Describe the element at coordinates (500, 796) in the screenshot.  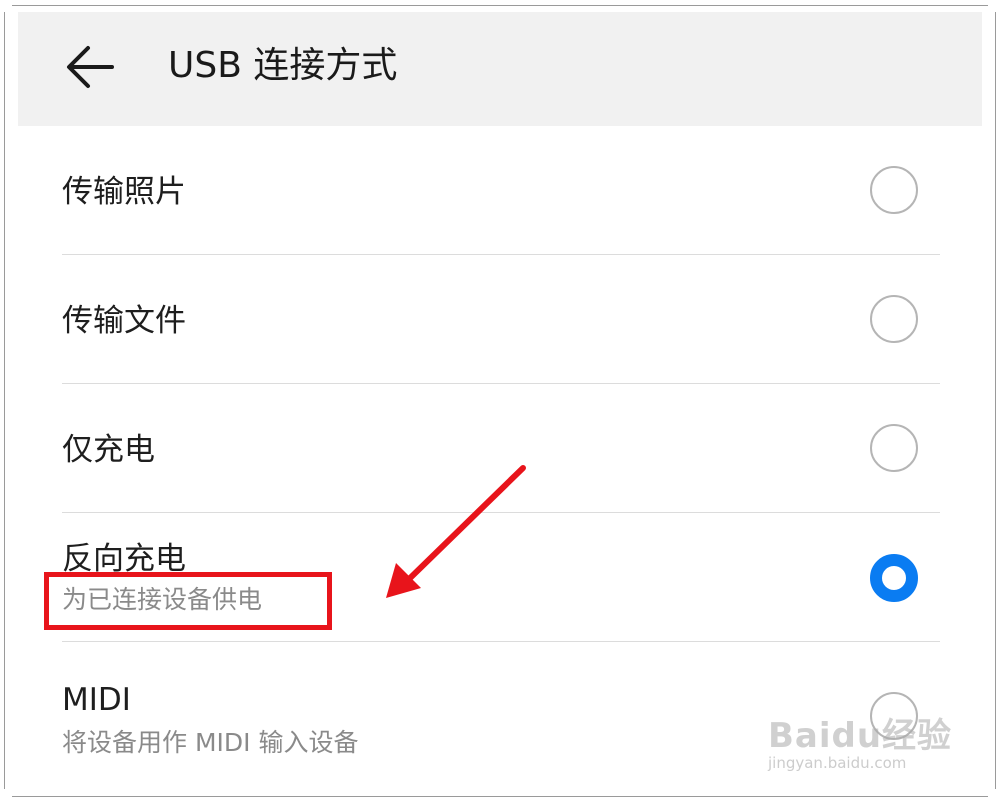
I see `frame-border-bottom` at that location.